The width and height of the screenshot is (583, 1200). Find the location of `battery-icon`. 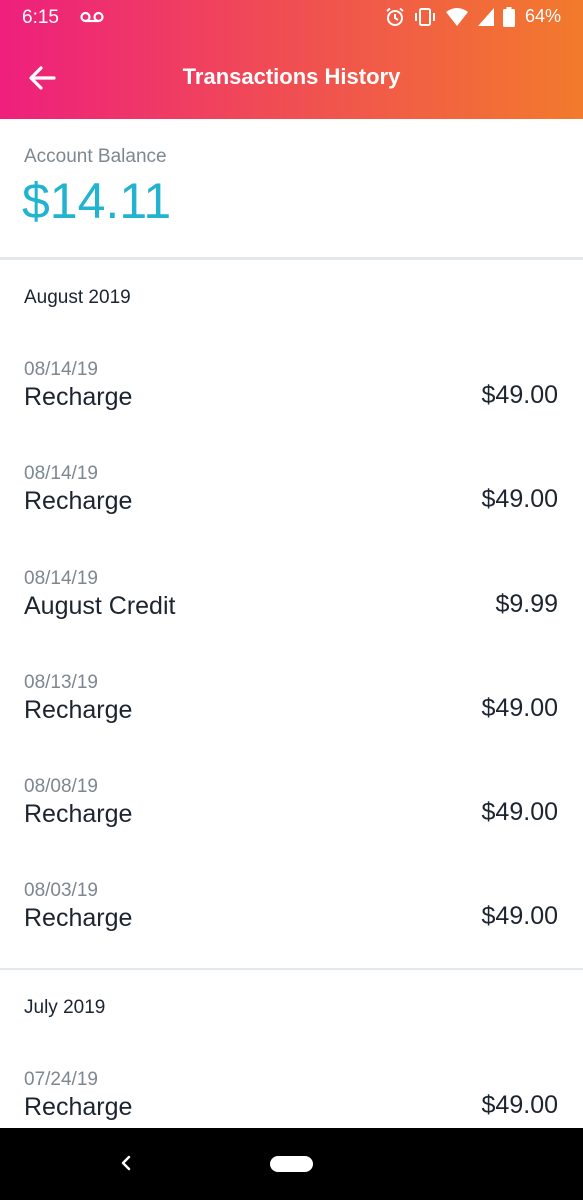

battery-icon is located at coordinates (508, 16).